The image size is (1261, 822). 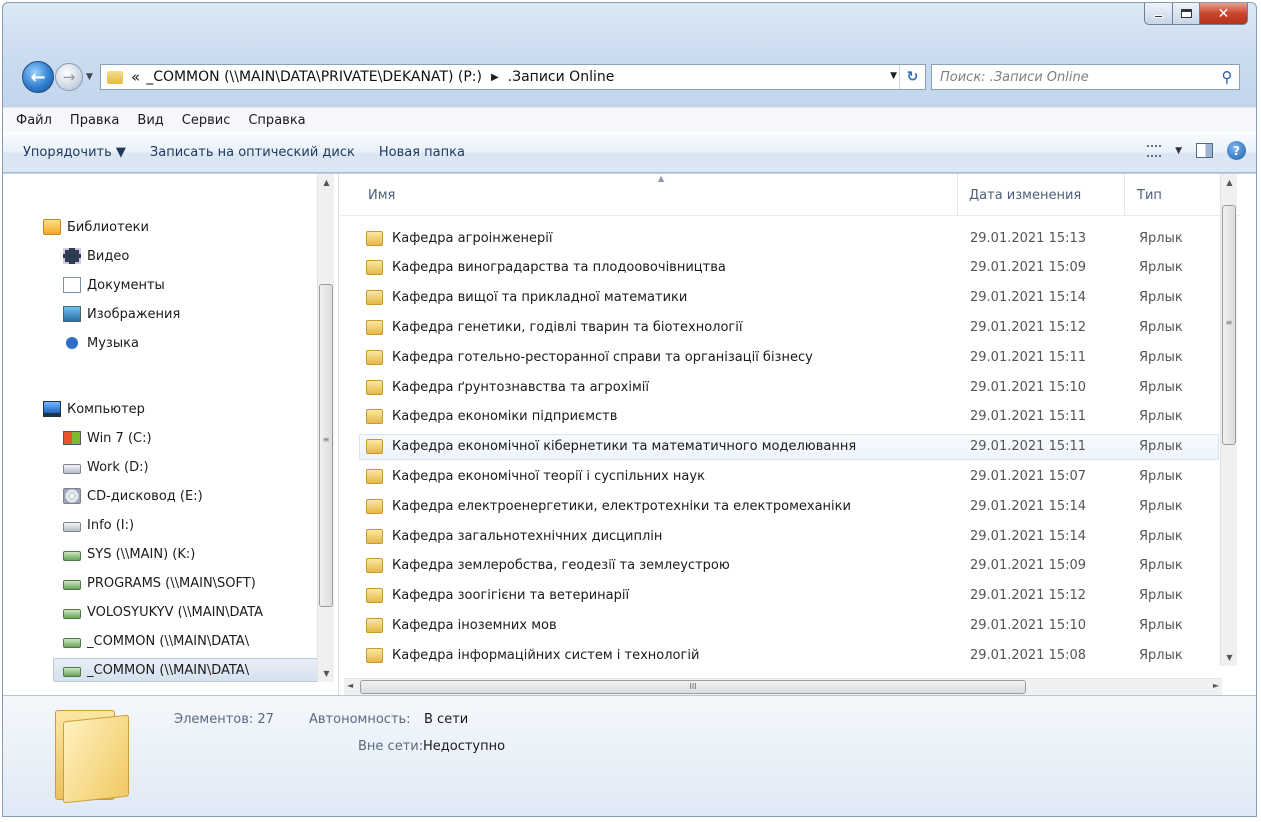 I want to click on images-icon, so click(x=72, y=314).